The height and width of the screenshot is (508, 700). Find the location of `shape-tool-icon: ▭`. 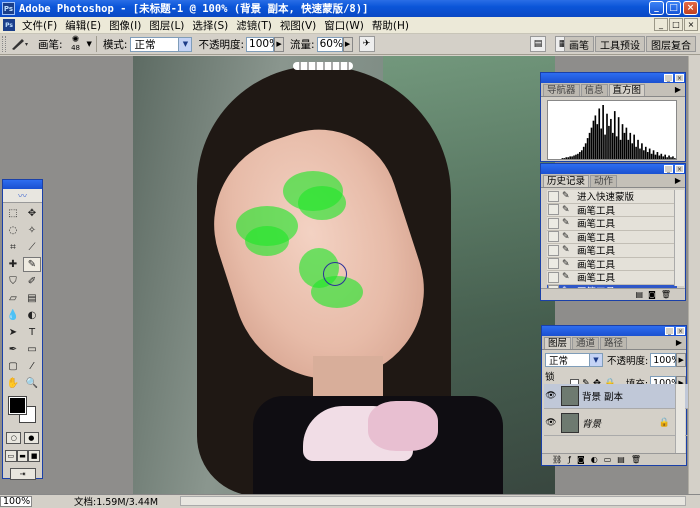

shape-tool-icon: ▭ is located at coordinates (32, 349).